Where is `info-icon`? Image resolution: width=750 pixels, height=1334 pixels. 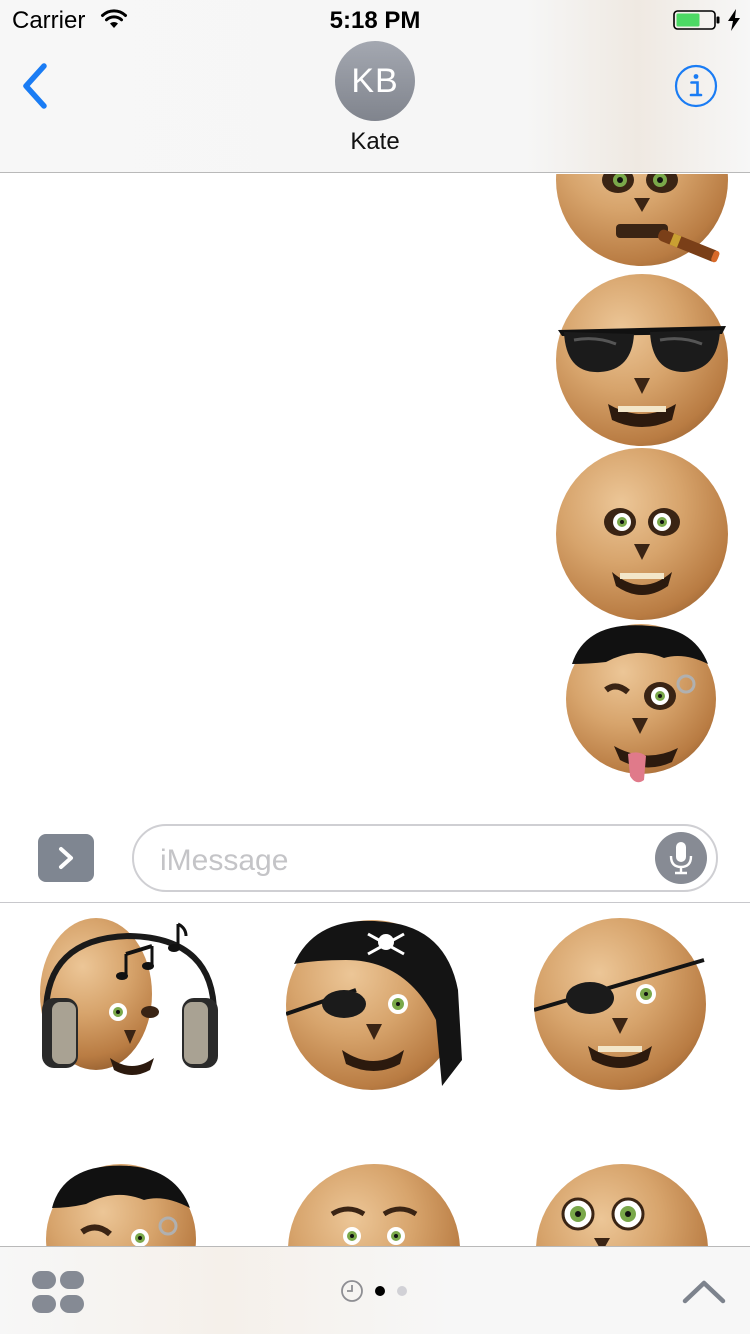 info-icon is located at coordinates (696, 86).